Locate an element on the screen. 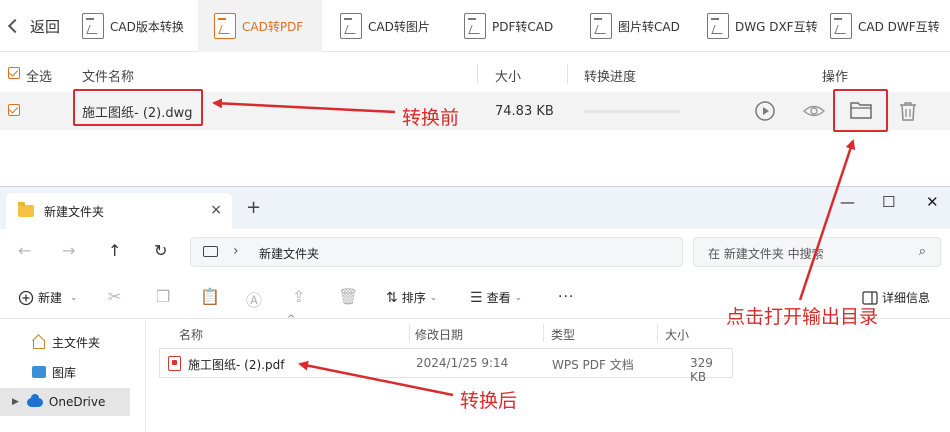  annotation-open-output: 点击打开输出目录 is located at coordinates (802, 317).